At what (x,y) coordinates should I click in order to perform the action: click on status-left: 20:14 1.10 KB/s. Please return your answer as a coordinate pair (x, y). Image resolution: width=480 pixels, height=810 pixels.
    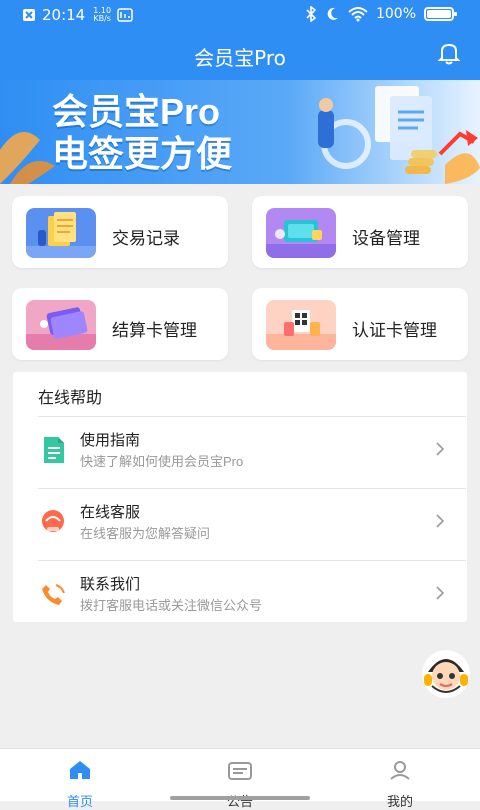
    Looking at the image, I should click on (77, 15).